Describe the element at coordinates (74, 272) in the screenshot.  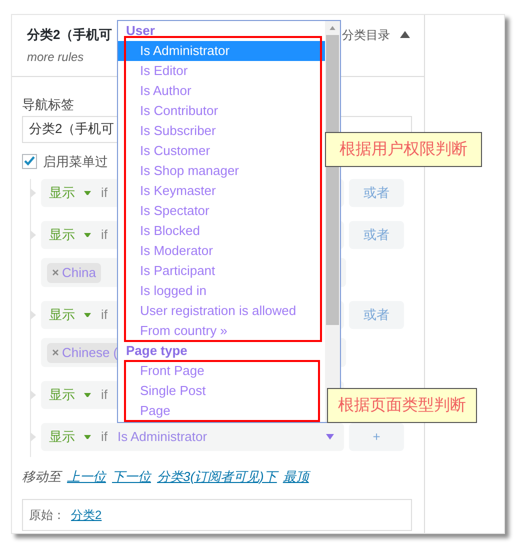
I see `selected-tag: China` at that location.